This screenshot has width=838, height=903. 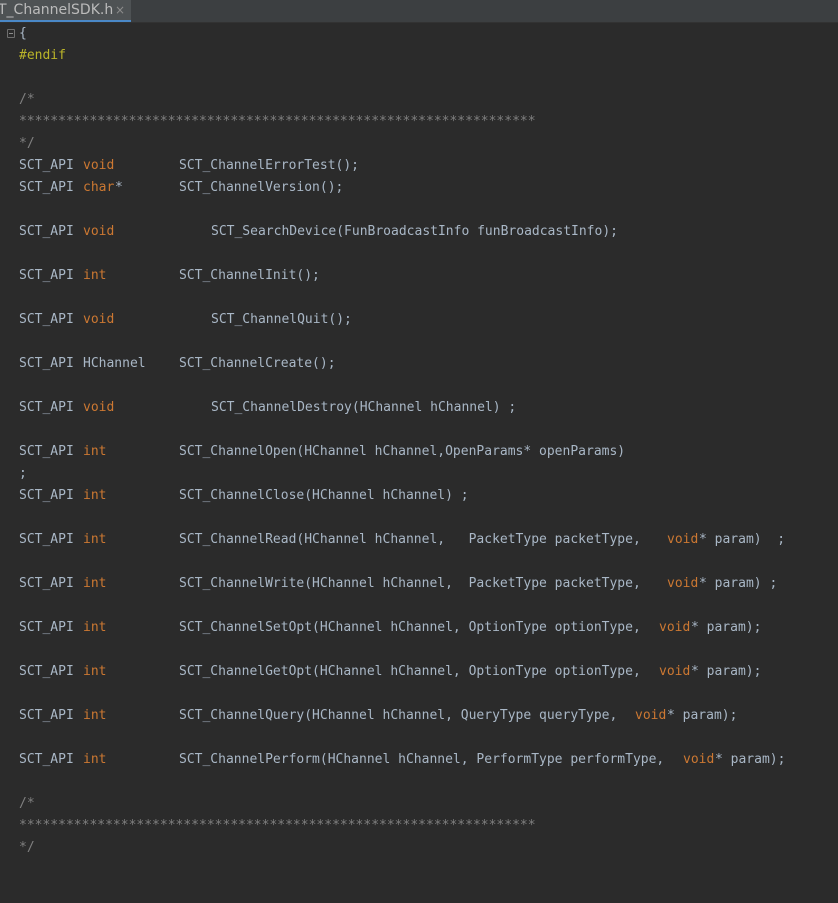 I want to click on editor-tab-bar: T_ChannelSDK.h ×, so click(x=419, y=11).